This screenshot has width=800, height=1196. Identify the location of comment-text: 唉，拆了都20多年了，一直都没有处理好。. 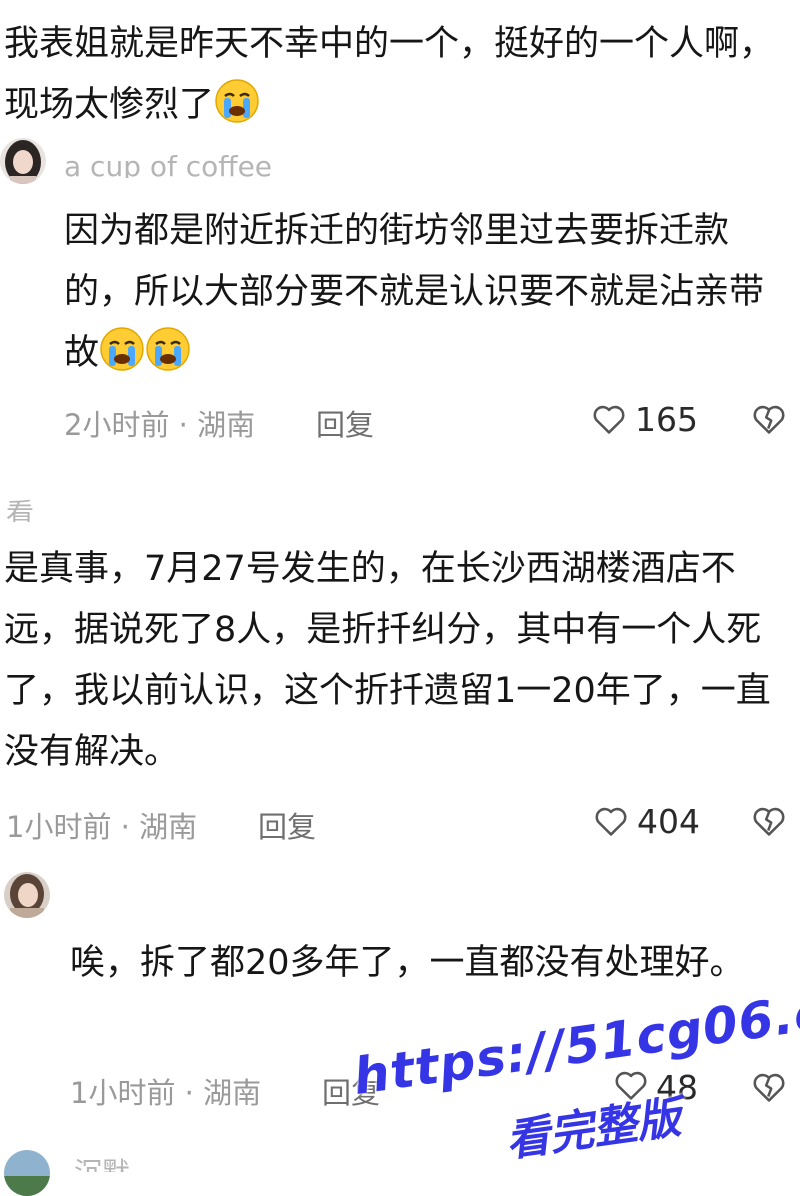
(420, 963).